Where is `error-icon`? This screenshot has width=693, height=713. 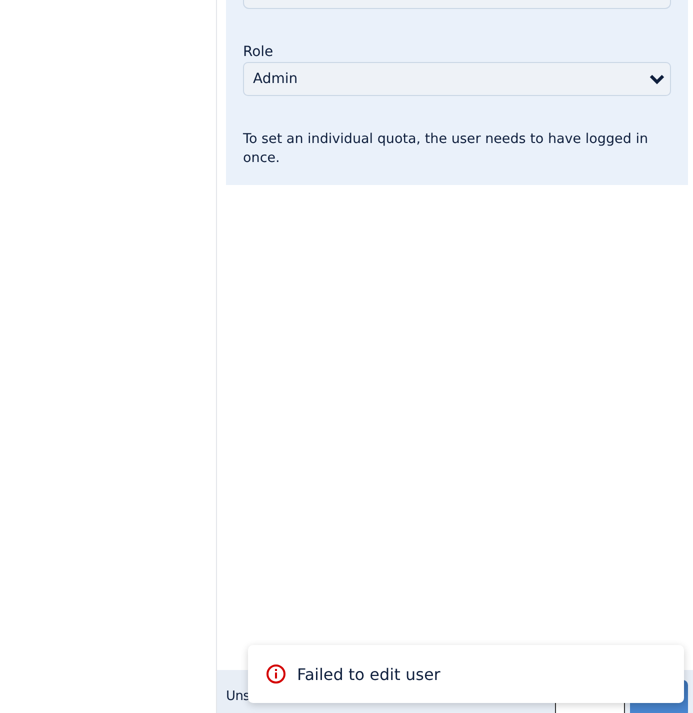 error-icon is located at coordinates (276, 674).